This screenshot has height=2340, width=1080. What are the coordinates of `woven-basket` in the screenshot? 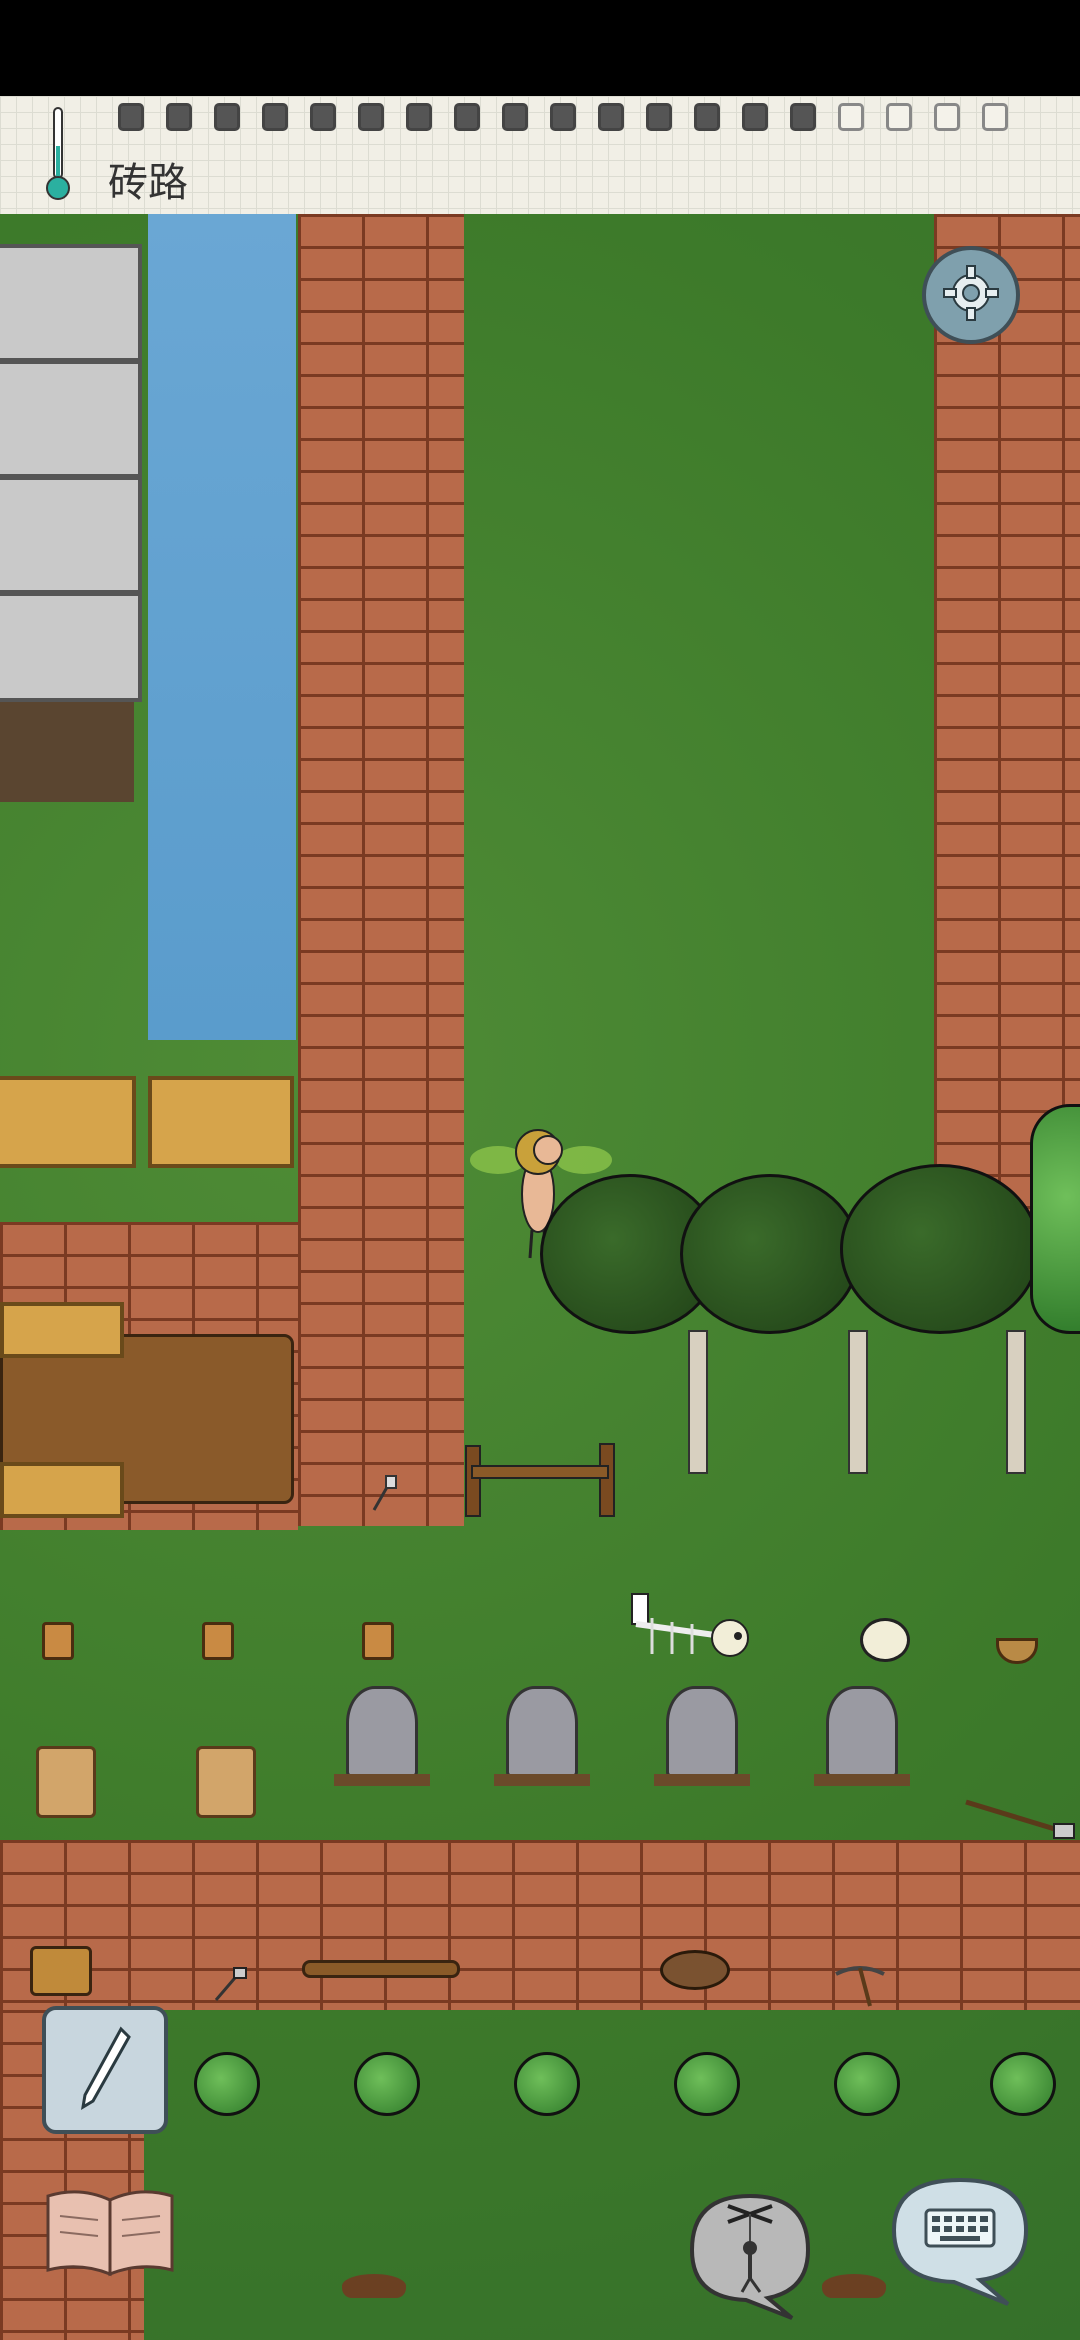 It's located at (1017, 1651).